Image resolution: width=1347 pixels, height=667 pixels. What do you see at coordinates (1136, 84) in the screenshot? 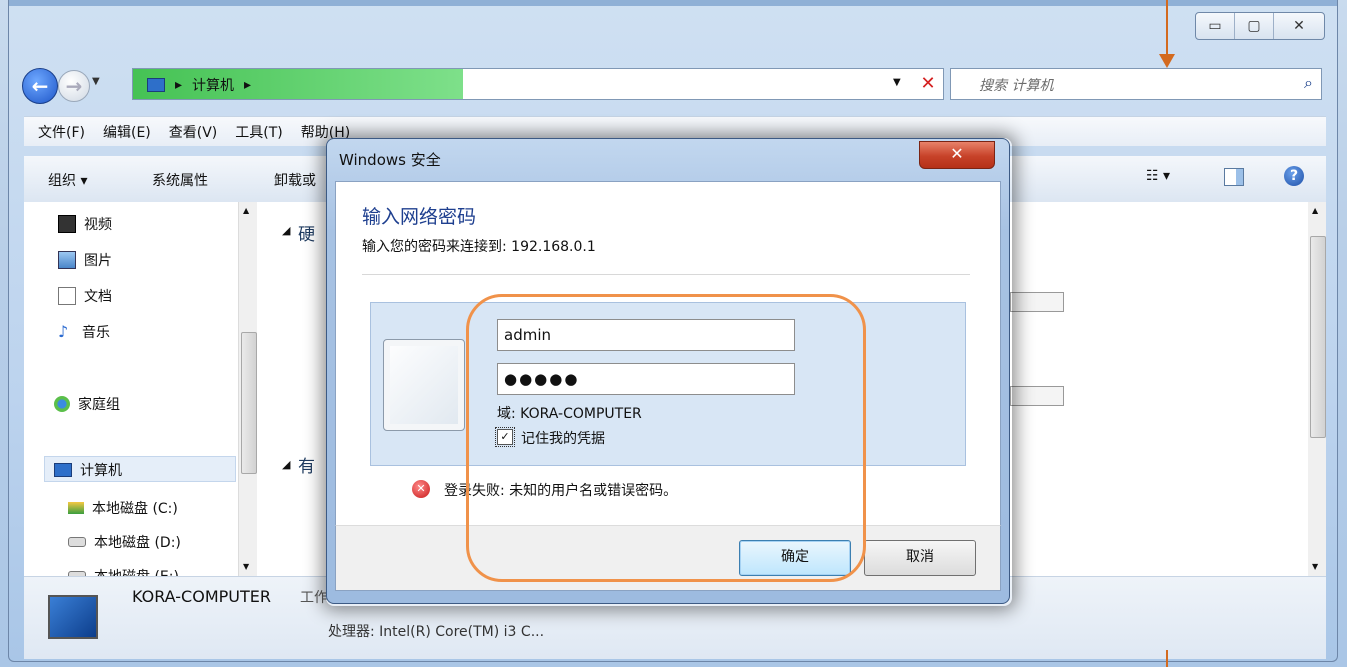
I see `search-box: 搜索 计算机 ⌕` at bounding box center [1136, 84].